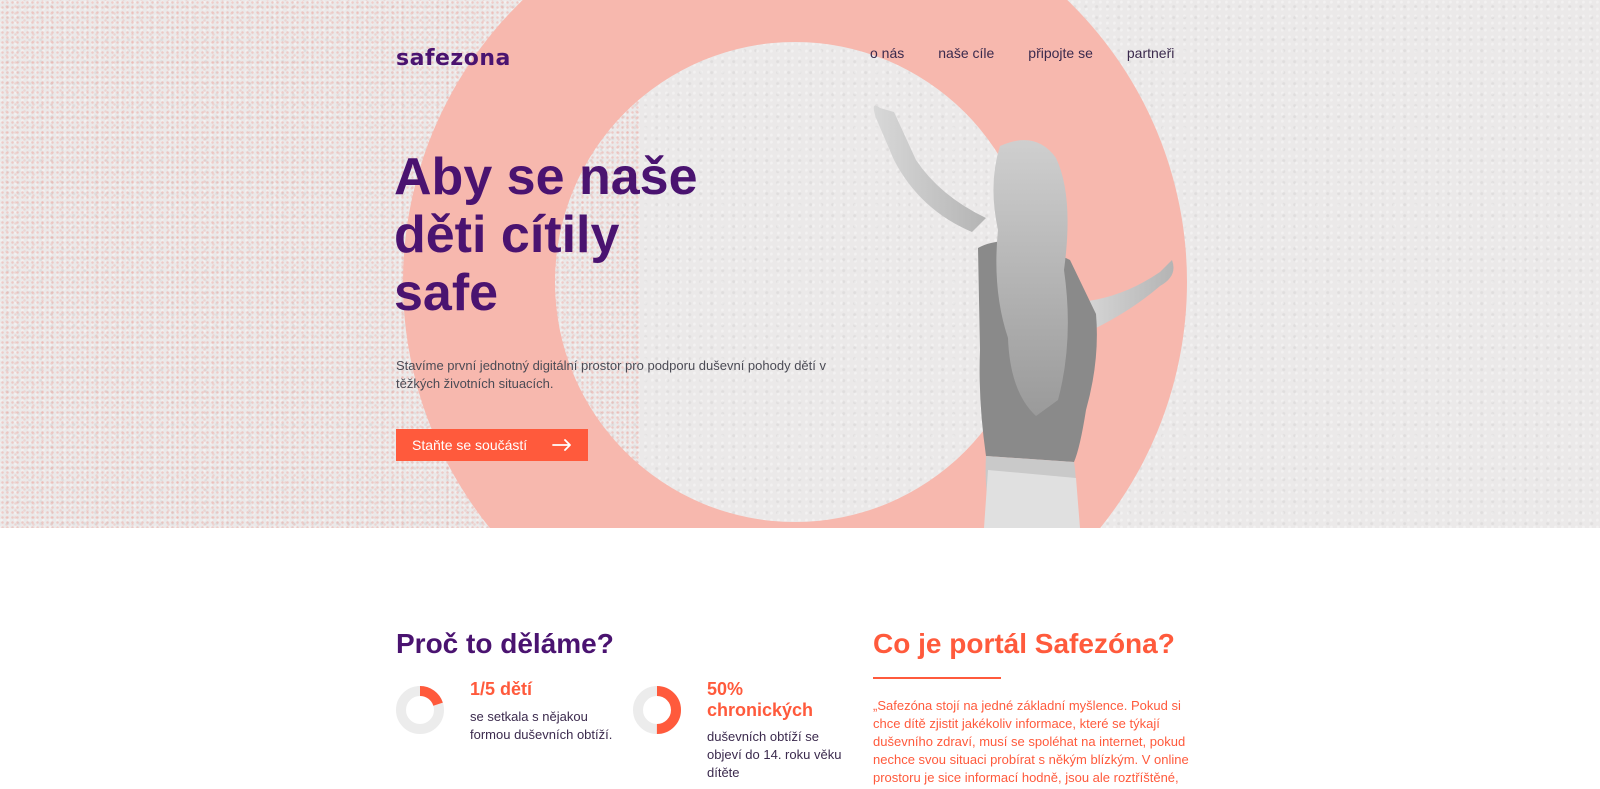  Describe the element at coordinates (507, 235) in the screenshot. I see `hero-headline-line-2: děti cítily` at that location.